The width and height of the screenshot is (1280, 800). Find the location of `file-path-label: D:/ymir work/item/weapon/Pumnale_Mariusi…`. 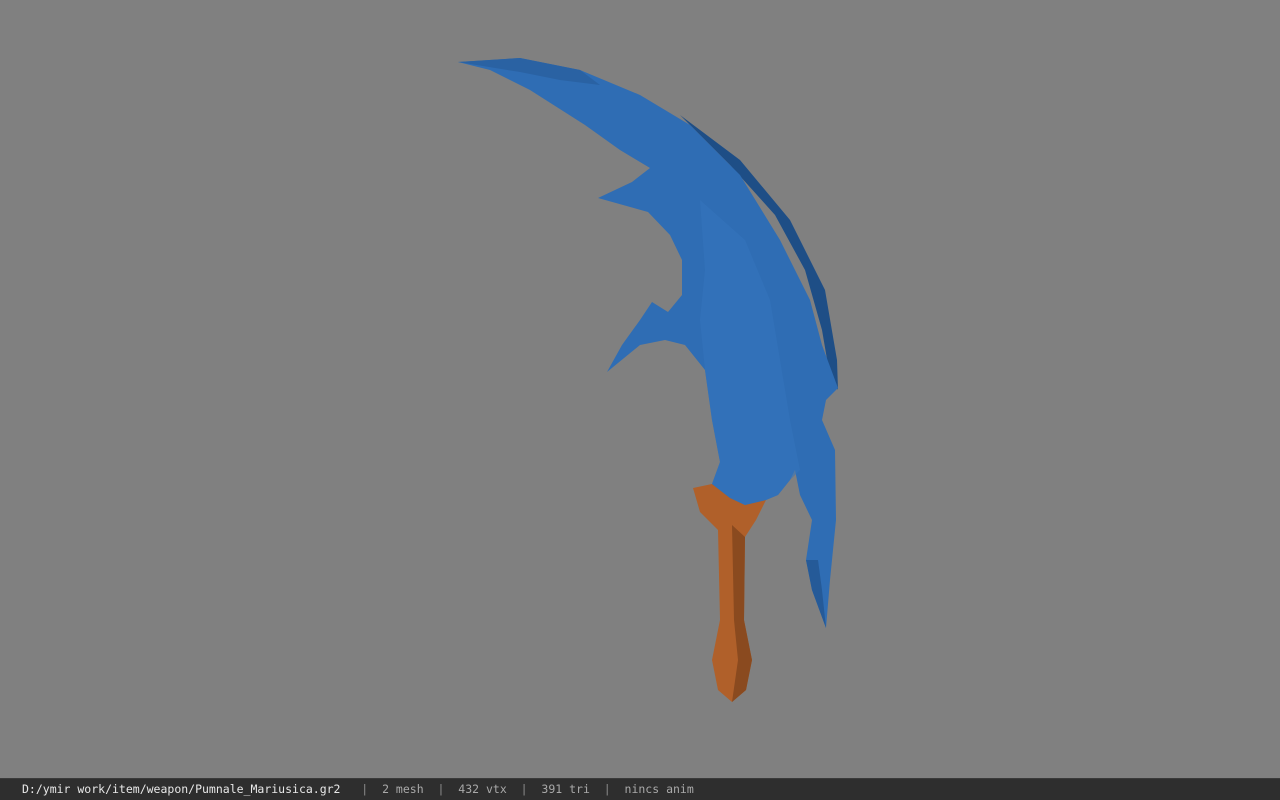

file-path-label: D:/ymir work/item/weapon/Pumnale_Mariusi… is located at coordinates (181, 789).